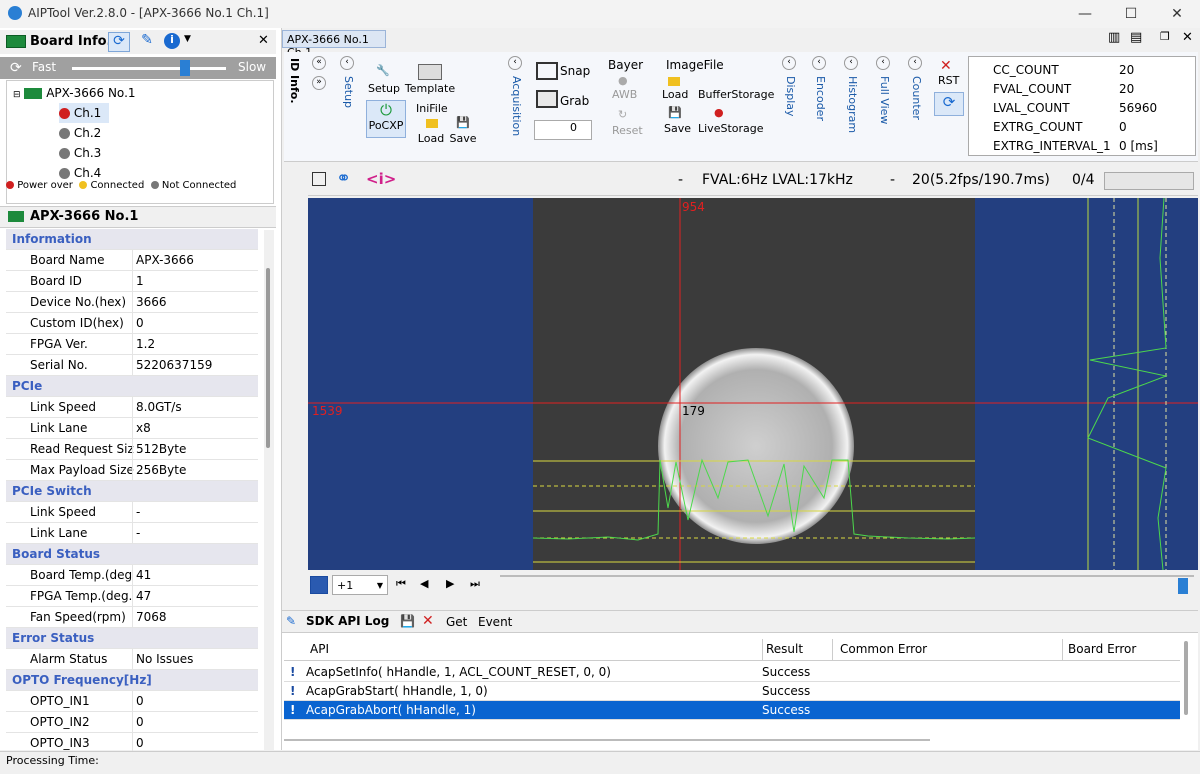  What do you see at coordinates (732, 691) in the screenshot?
I see `log-row: ! AcapGrabStart( hHandle, 1, 0) Success` at bounding box center [732, 691].